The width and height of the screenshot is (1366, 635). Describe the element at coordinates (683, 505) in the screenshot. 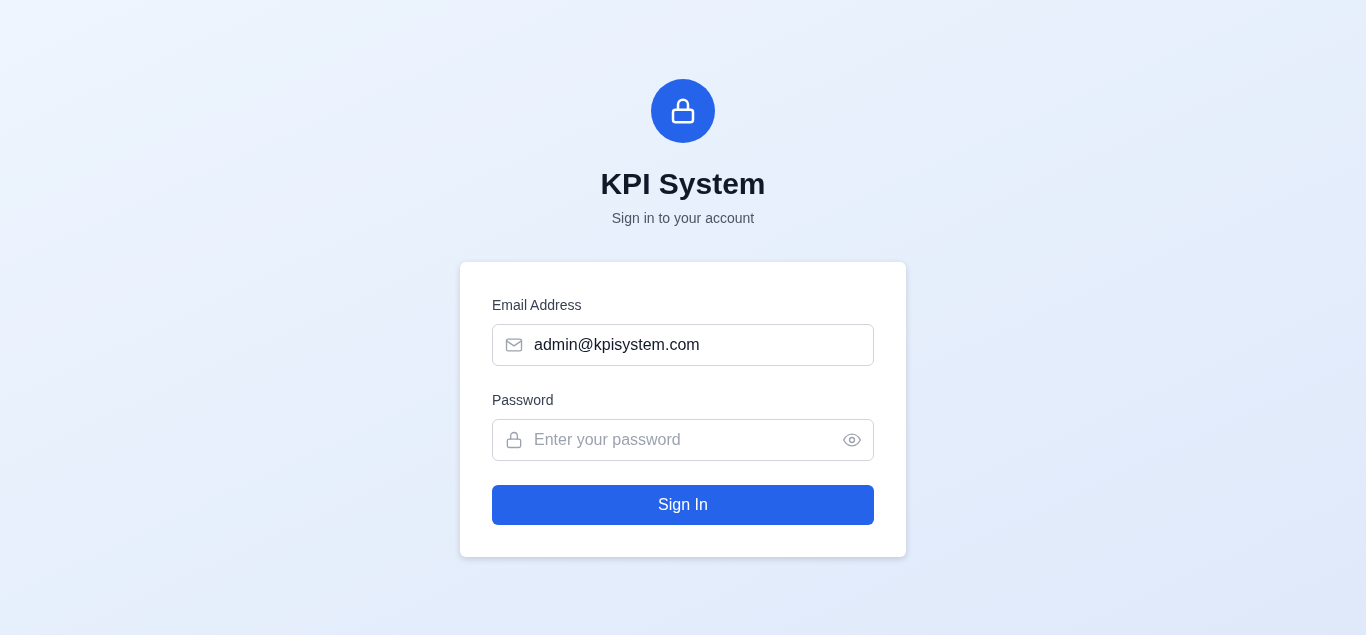

I see `sign-in-button: Sign In` at that location.